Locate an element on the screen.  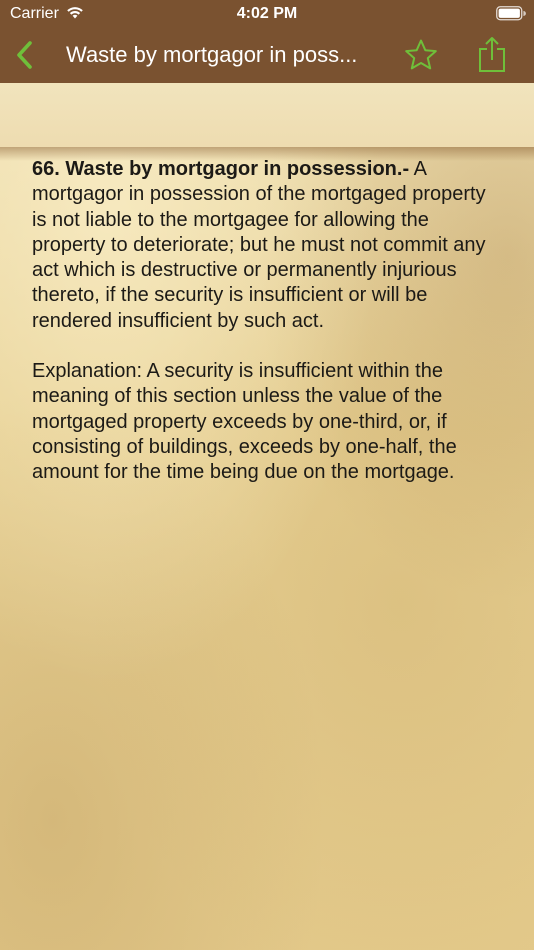
status-time: 4:02 PM is located at coordinates (267, 13).